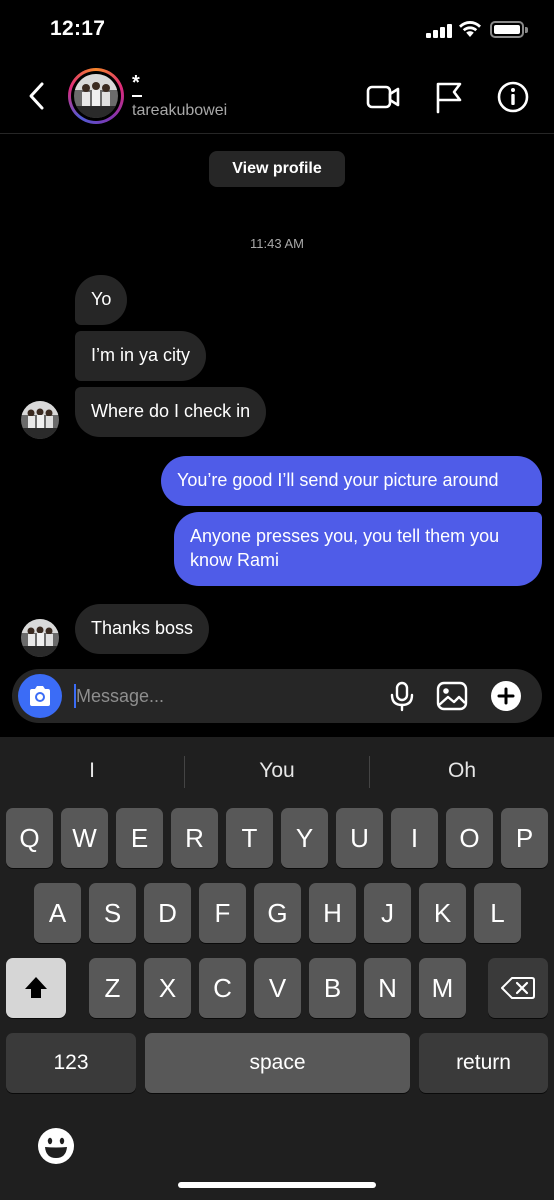  I want to click on numbers-key: 123, so click(71, 1063).